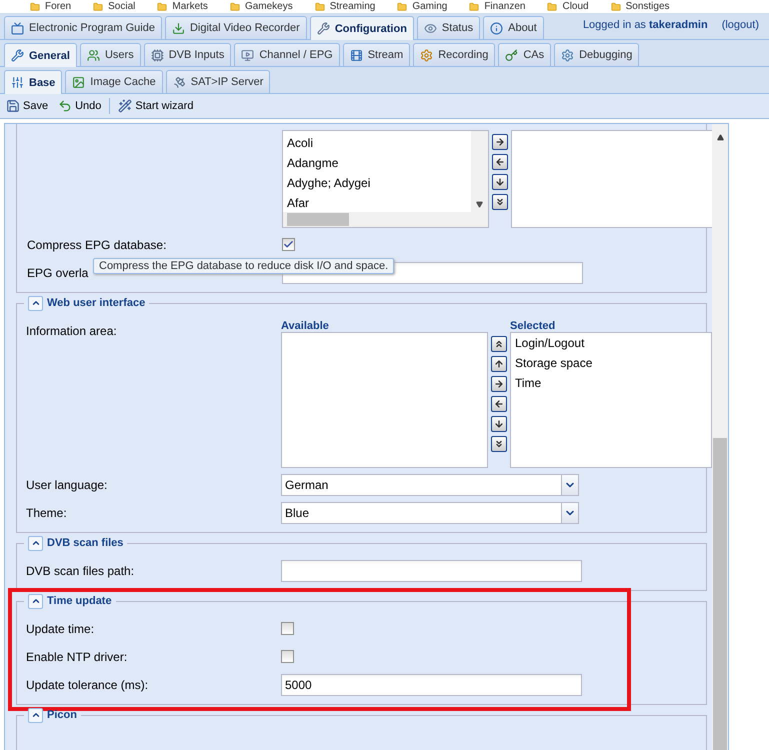 This screenshot has width=769, height=750. I want to click on bookmark: Foren, so click(51, 6).